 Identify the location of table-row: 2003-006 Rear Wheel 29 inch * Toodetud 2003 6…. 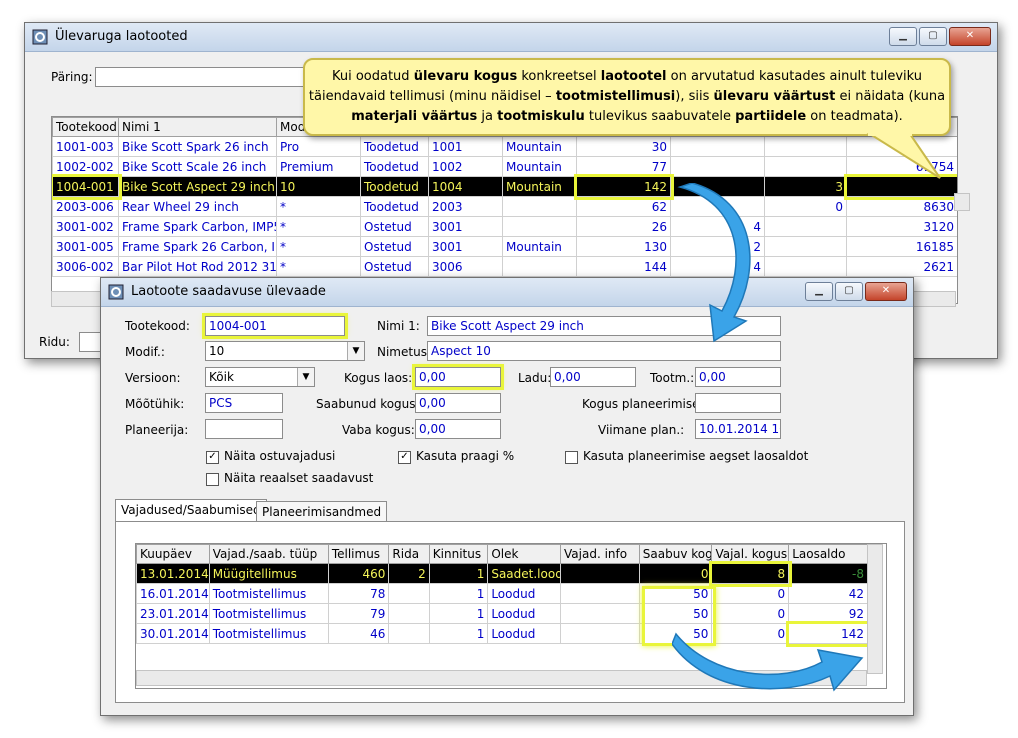
(504, 206).